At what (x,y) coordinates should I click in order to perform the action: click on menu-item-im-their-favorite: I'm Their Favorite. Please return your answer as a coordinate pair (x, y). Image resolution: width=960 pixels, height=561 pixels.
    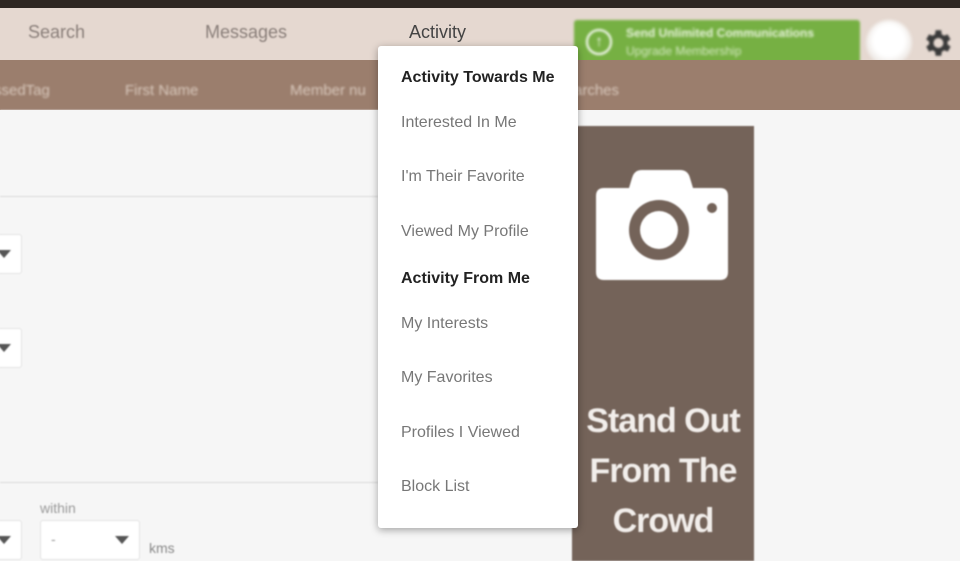
    Looking at the image, I should click on (463, 177).